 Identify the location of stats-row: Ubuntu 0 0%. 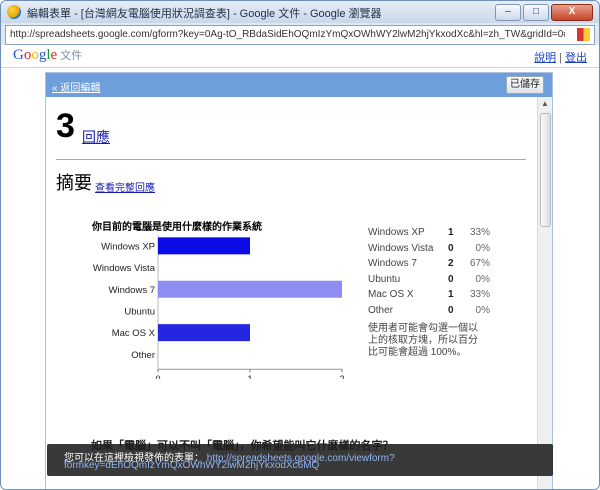
(438, 282).